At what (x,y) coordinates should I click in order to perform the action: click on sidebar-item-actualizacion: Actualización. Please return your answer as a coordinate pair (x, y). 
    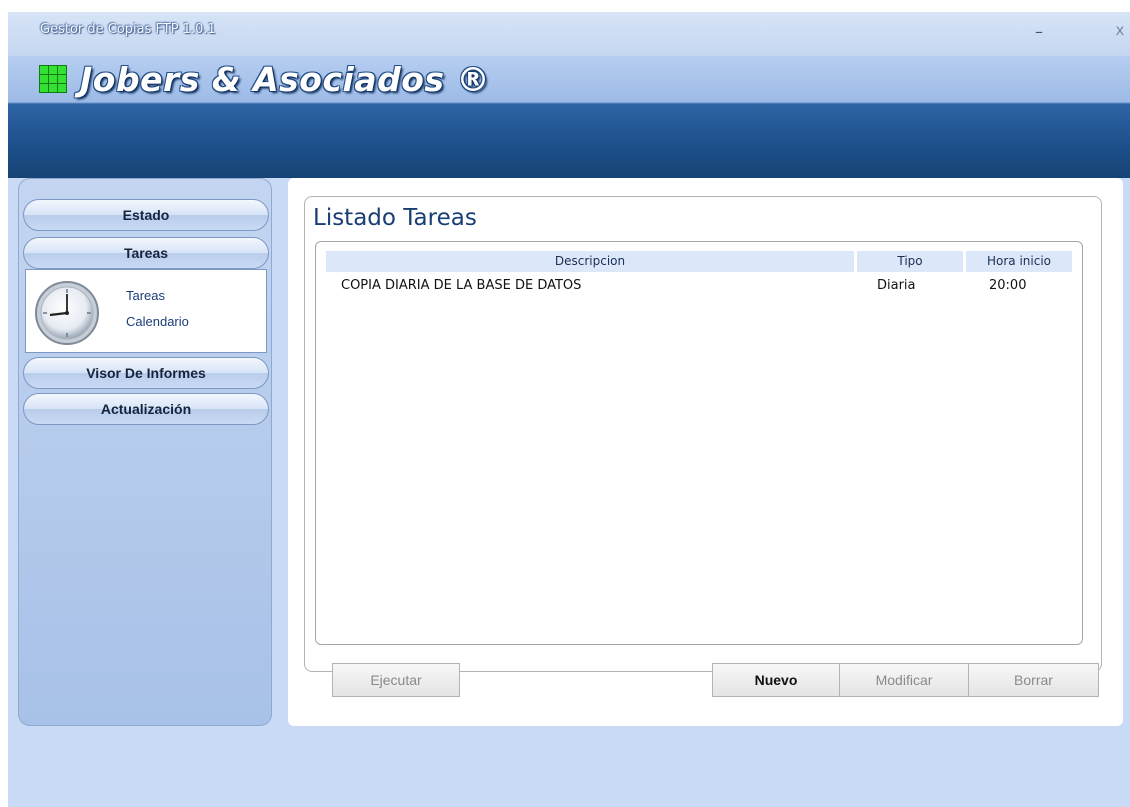
    Looking at the image, I should click on (146, 409).